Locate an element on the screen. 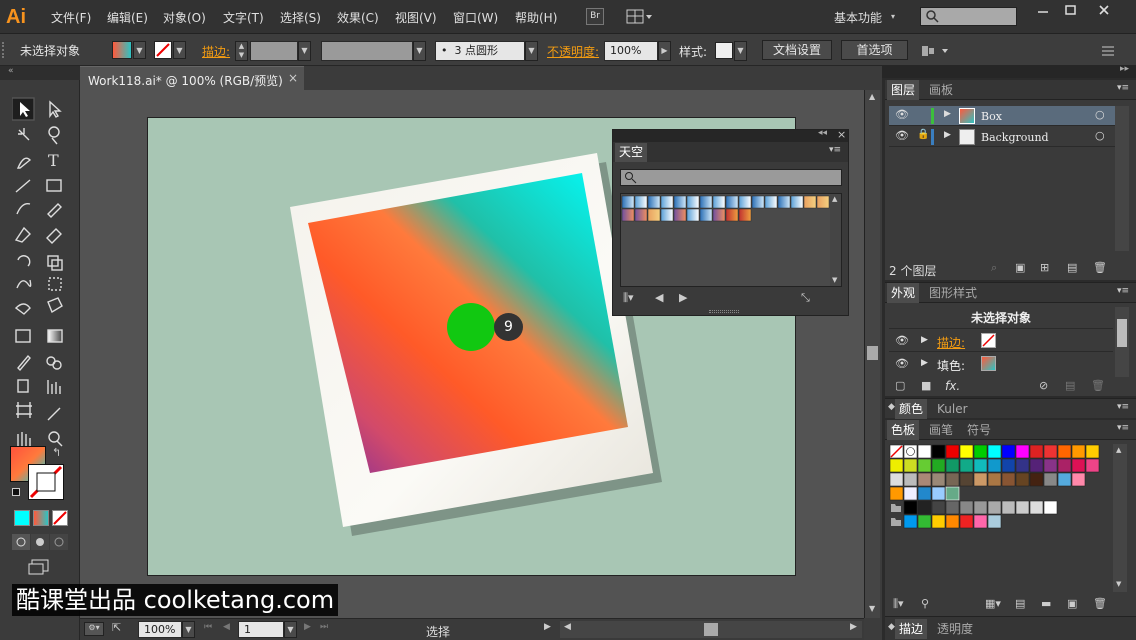  canvas-vertical-scrollbar: ▲ ▼ is located at coordinates (872, 354).